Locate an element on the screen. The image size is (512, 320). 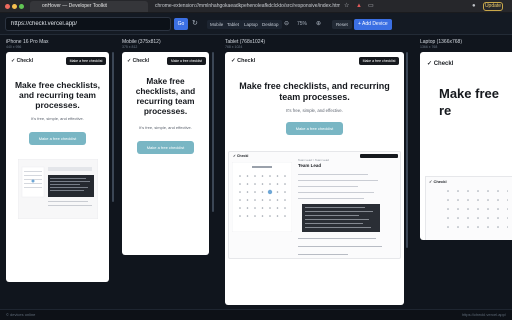
app-preview: ✓ Checkl is located at coordinates (468, 208).